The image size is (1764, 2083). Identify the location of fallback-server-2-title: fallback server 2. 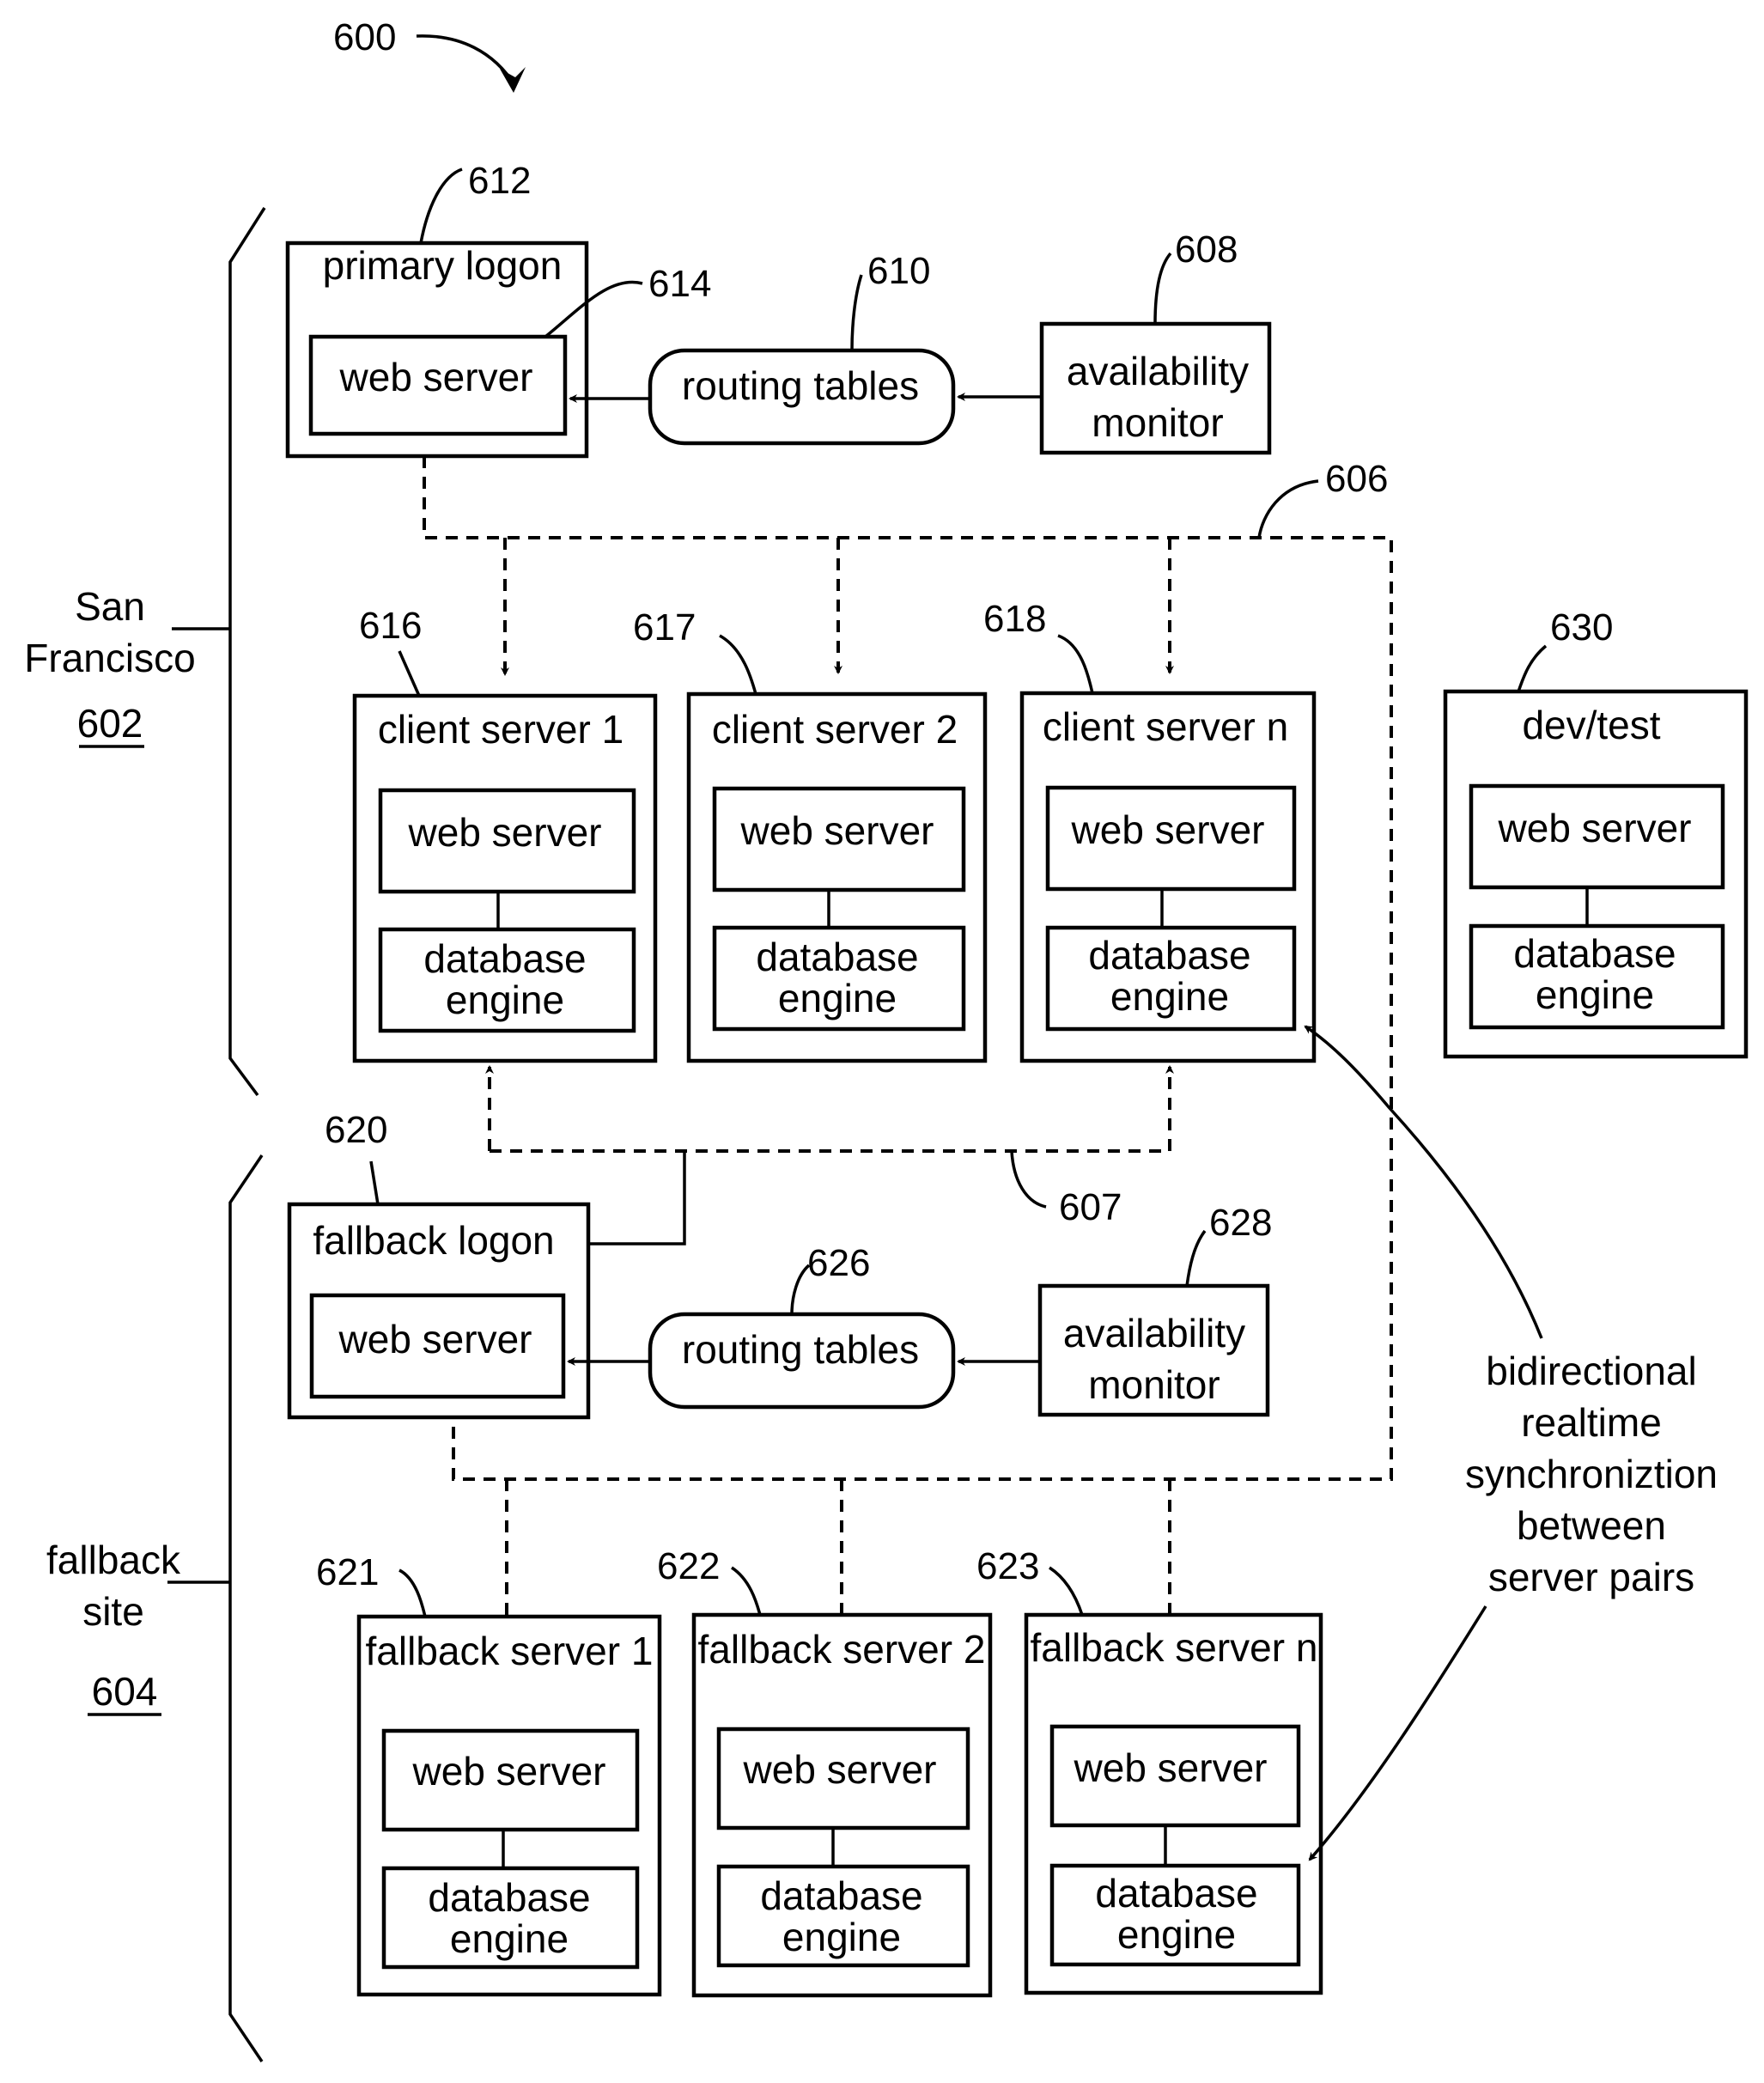
(842, 1649).